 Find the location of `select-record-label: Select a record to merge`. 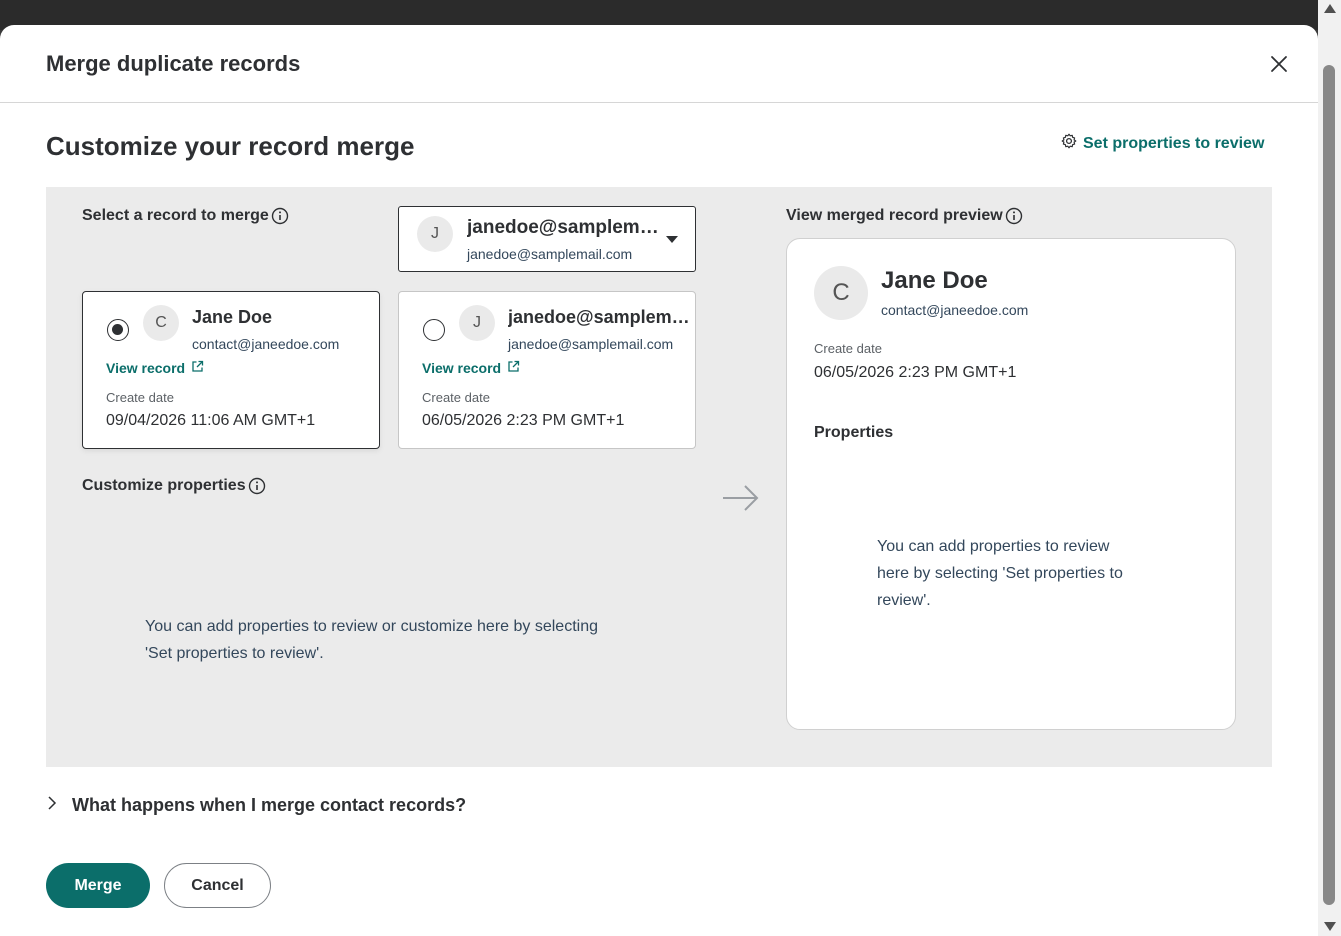

select-record-label: Select a record to merge is located at coordinates (185, 216).